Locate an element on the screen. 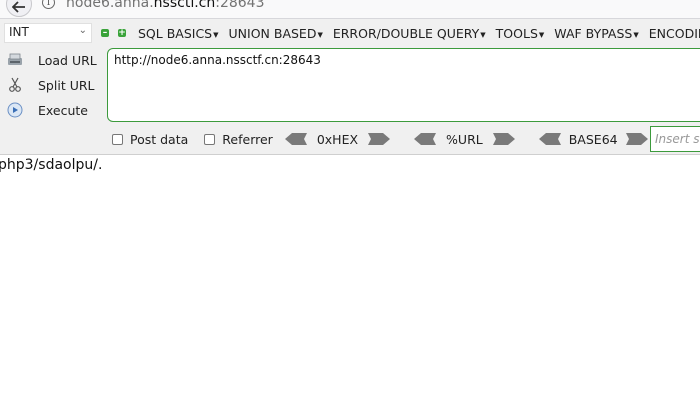 The image size is (700, 400). base64-label: BASE64 is located at coordinates (593, 139).